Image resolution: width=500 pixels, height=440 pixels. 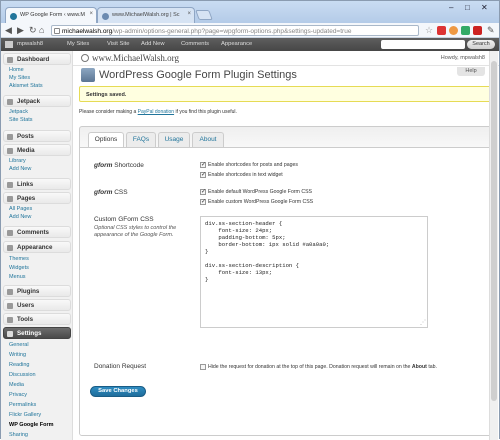 I want to click on avatar, so click(x=9, y=44).